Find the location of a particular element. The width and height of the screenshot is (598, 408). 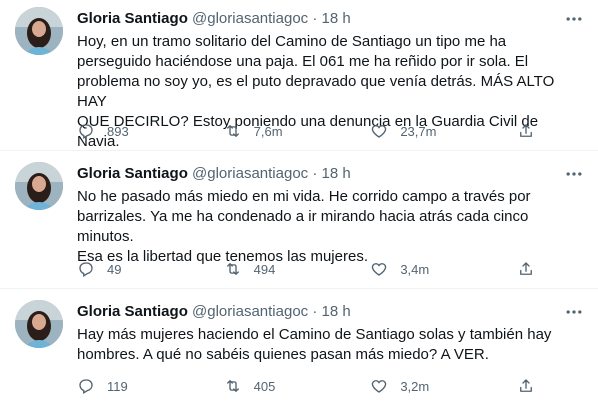

retweet-count: 494 is located at coordinates (264, 269).